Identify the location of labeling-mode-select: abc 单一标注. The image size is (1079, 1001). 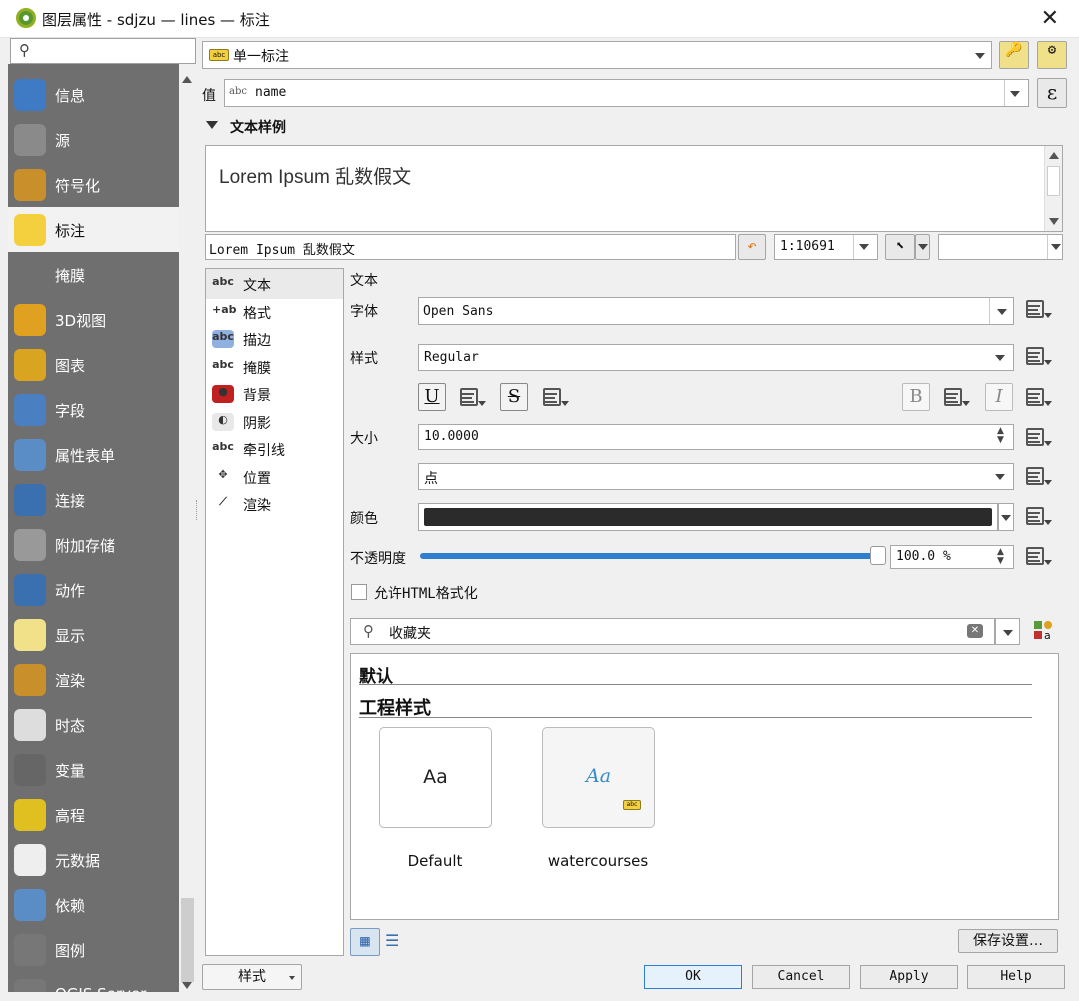
(597, 55).